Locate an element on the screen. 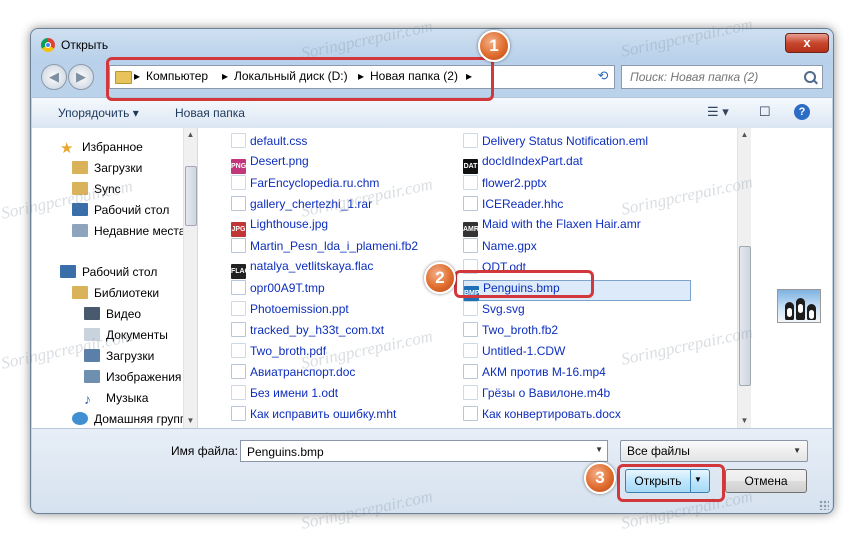  file-item: opr00A9T.tmp is located at coordinates (278, 289).